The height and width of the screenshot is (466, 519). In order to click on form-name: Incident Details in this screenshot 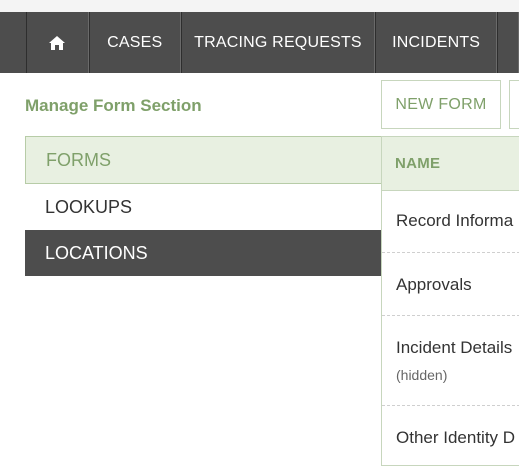, I will do `click(454, 347)`.